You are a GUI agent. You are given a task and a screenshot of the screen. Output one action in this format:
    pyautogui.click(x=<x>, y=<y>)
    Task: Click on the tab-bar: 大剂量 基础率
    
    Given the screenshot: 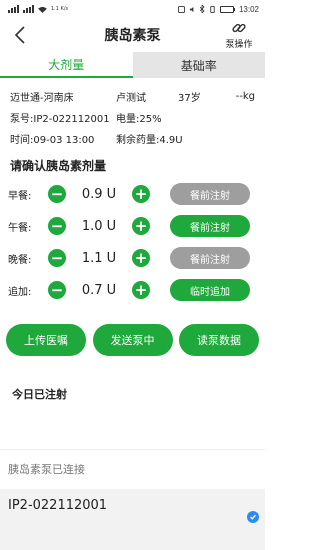 What is the action you would take?
    pyautogui.click(x=132, y=65)
    